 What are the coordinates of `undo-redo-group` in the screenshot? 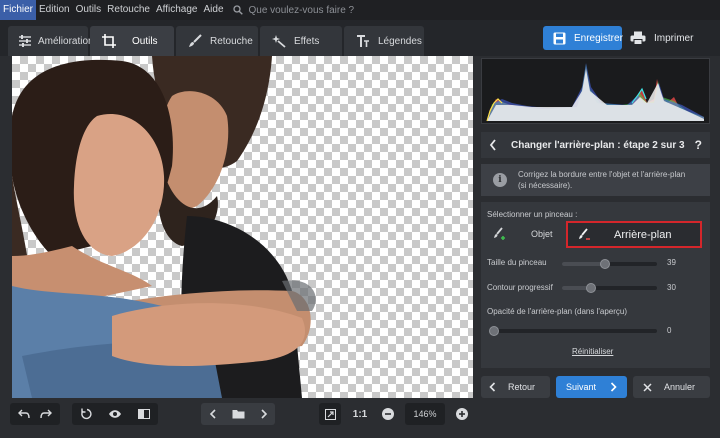 It's located at (35, 414).